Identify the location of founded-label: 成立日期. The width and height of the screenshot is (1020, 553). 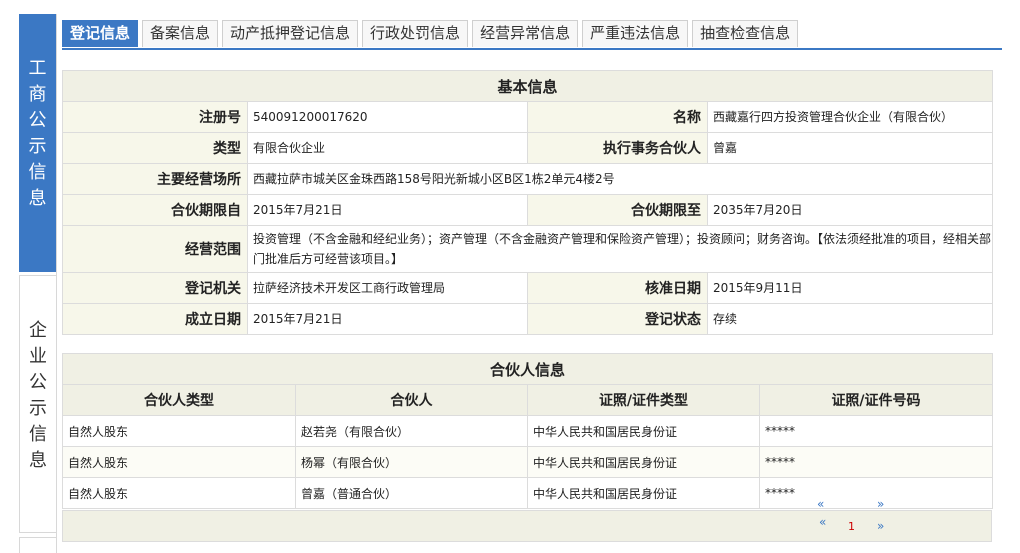
(155, 319).